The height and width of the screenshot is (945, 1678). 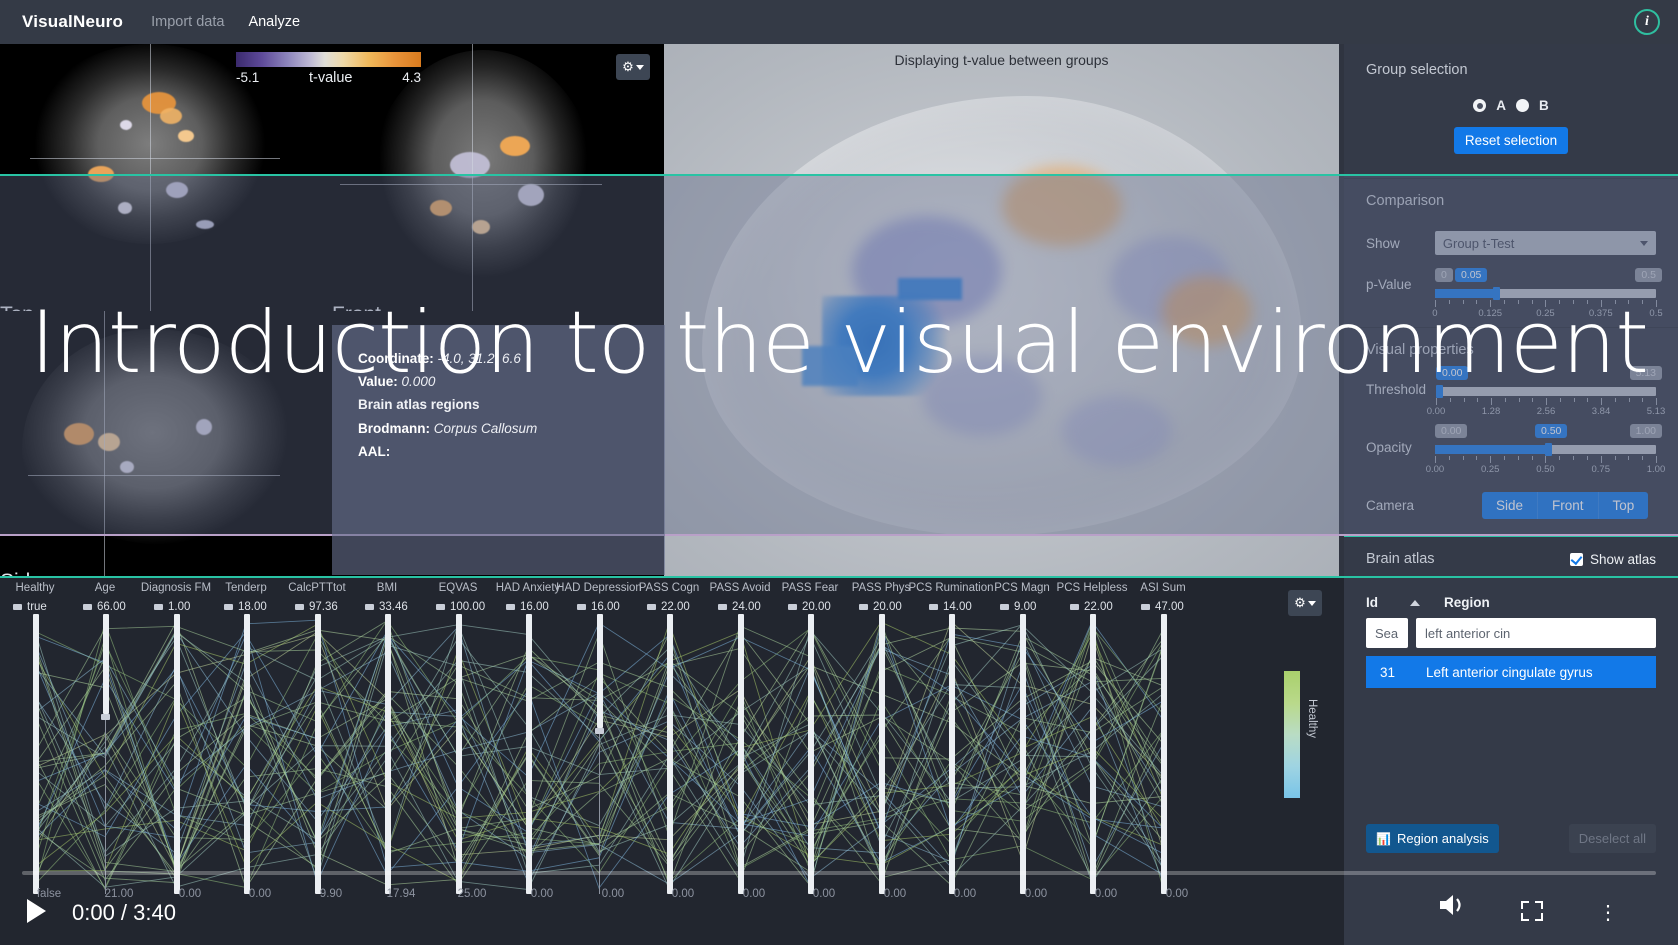 What do you see at coordinates (839, 535) in the screenshot?
I see `highlight-line-bottom` at bounding box center [839, 535].